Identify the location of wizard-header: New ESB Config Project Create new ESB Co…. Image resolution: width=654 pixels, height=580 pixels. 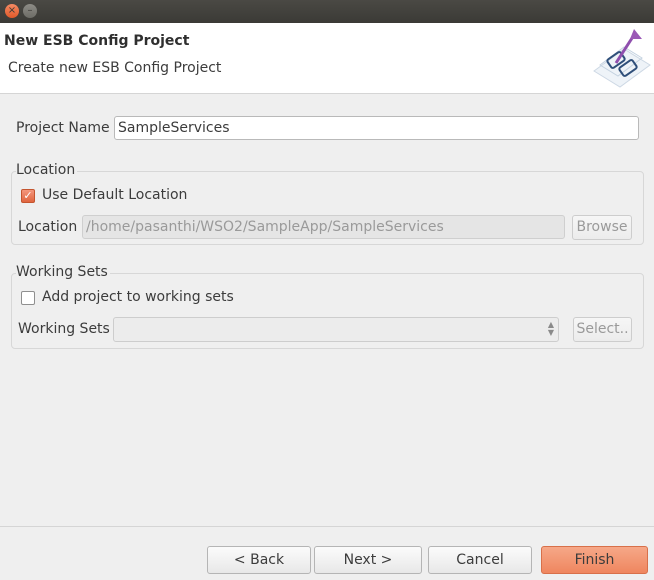
(327, 58).